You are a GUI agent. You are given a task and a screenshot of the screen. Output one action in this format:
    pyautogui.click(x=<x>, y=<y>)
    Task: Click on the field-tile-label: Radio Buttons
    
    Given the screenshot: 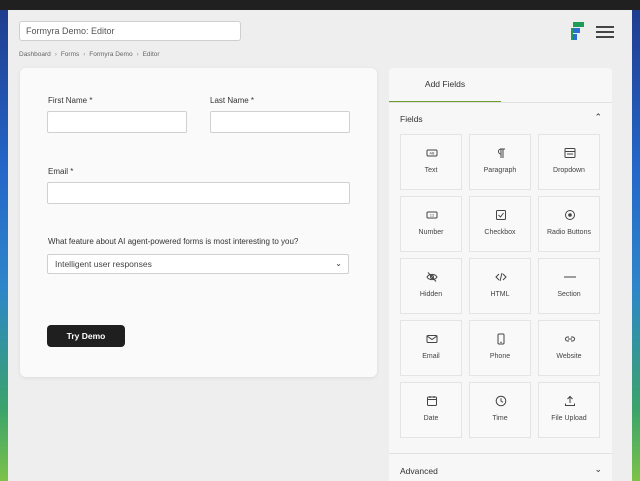 What is the action you would take?
    pyautogui.click(x=569, y=232)
    